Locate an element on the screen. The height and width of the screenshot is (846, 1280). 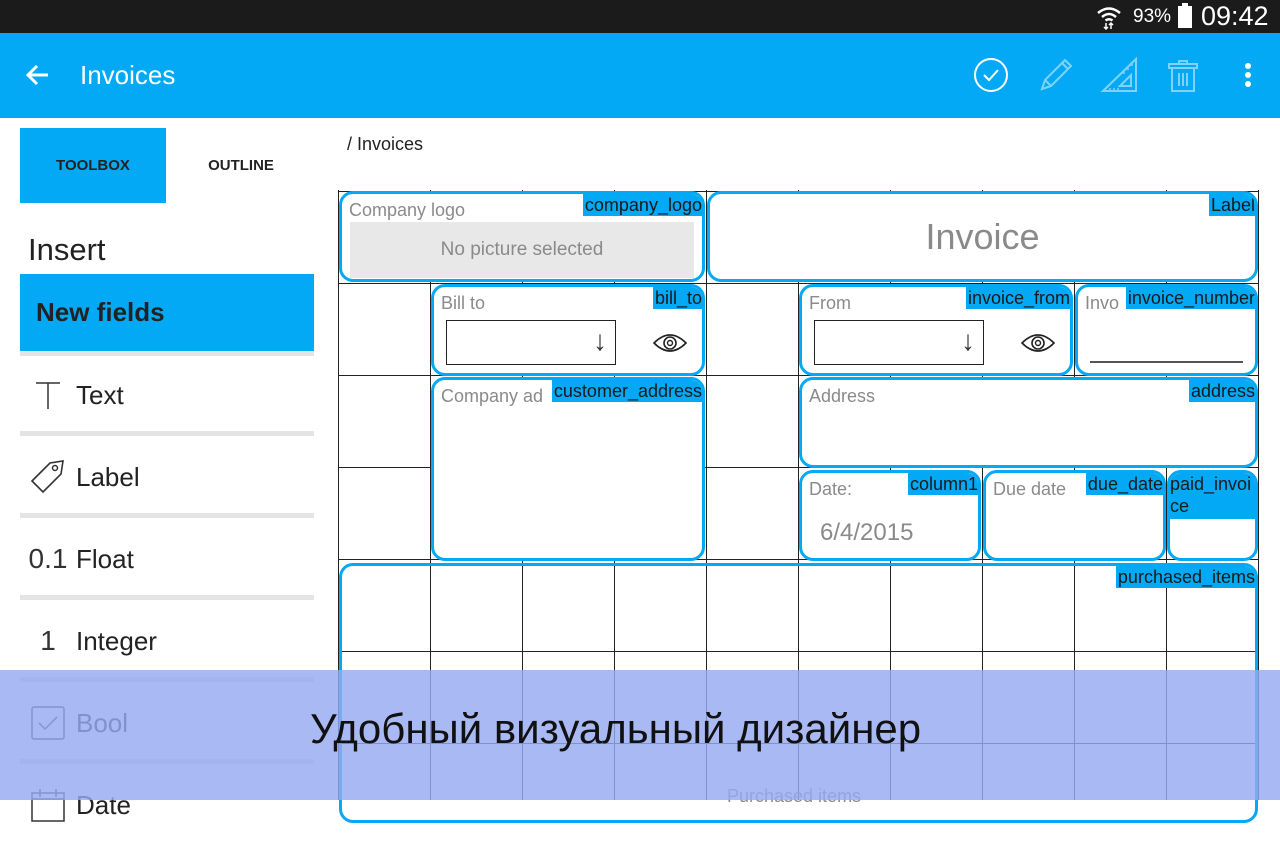
field-date: Date: 6/4/2015 column1 is located at coordinates (890, 515).